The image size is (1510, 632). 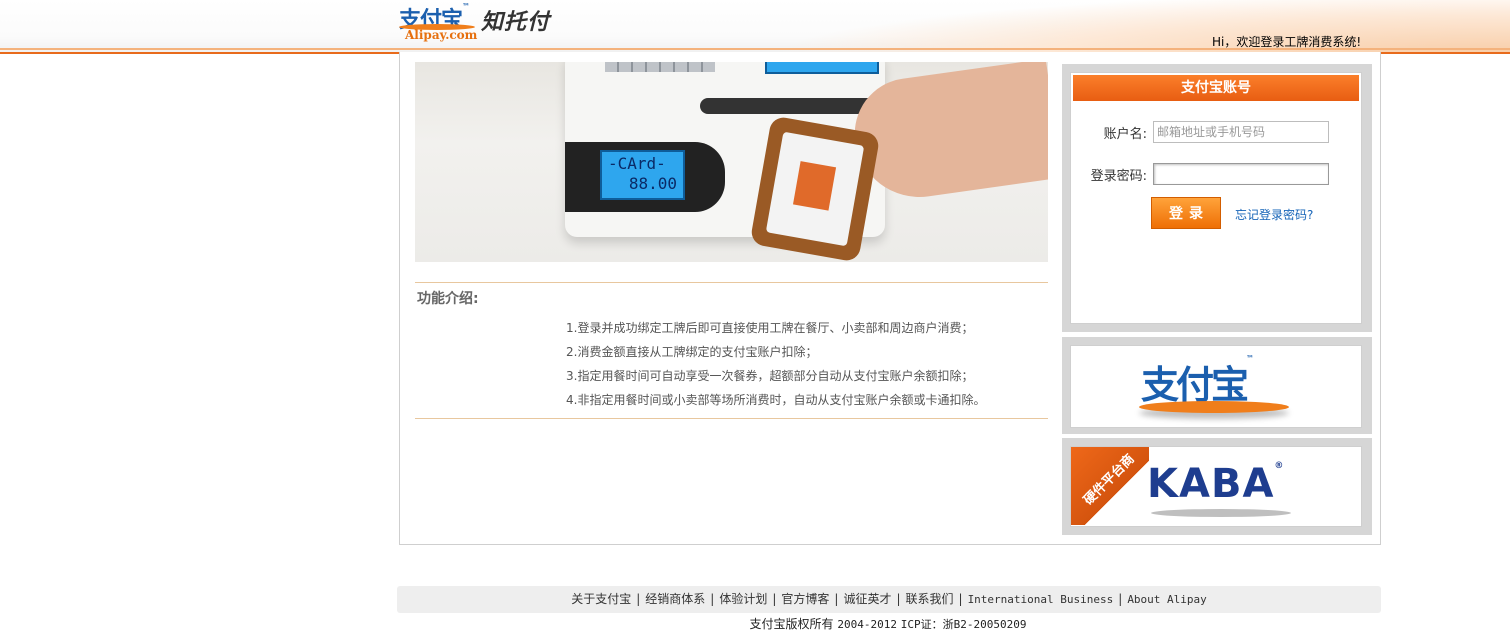 I want to click on logo-english-text: Alipay.com, so click(x=441, y=35).